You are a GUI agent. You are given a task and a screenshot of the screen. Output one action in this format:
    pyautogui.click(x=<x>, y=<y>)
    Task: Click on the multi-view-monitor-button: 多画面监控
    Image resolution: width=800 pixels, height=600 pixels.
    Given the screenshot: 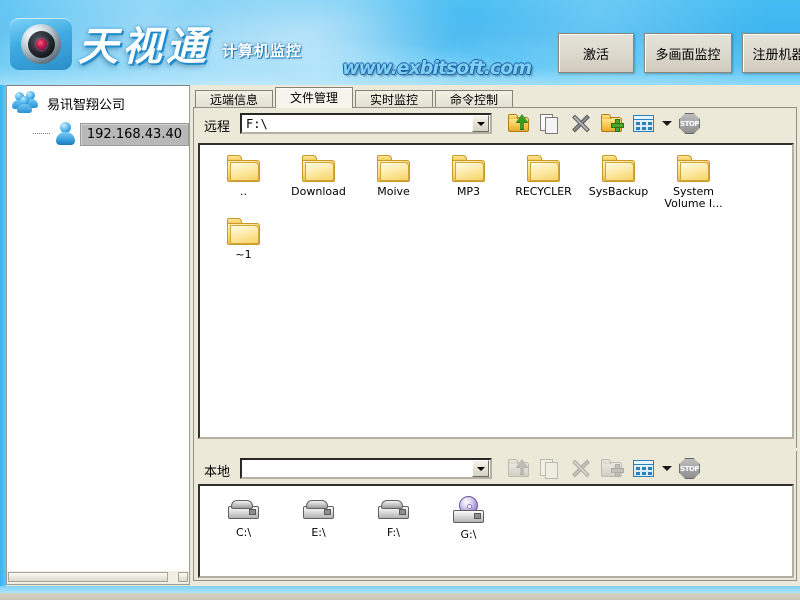 What is the action you would take?
    pyautogui.click(x=688, y=53)
    